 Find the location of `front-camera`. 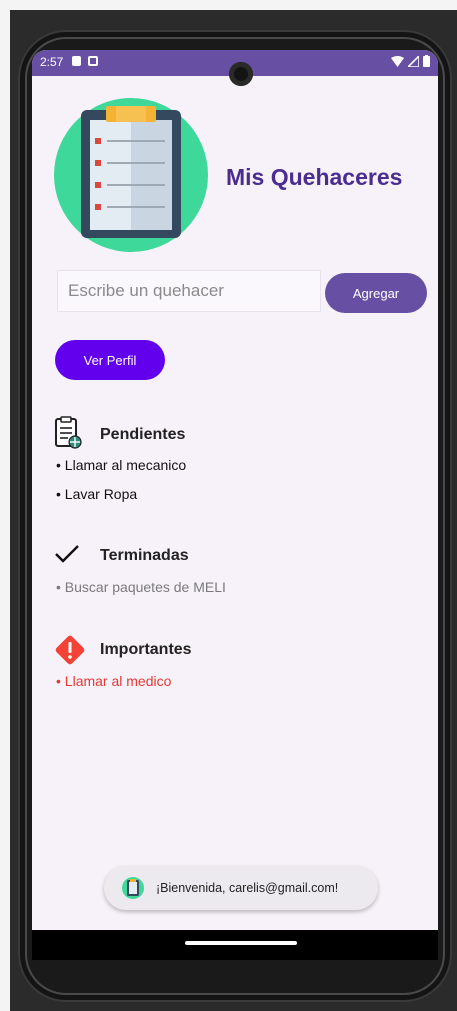

front-camera is located at coordinates (241, 74).